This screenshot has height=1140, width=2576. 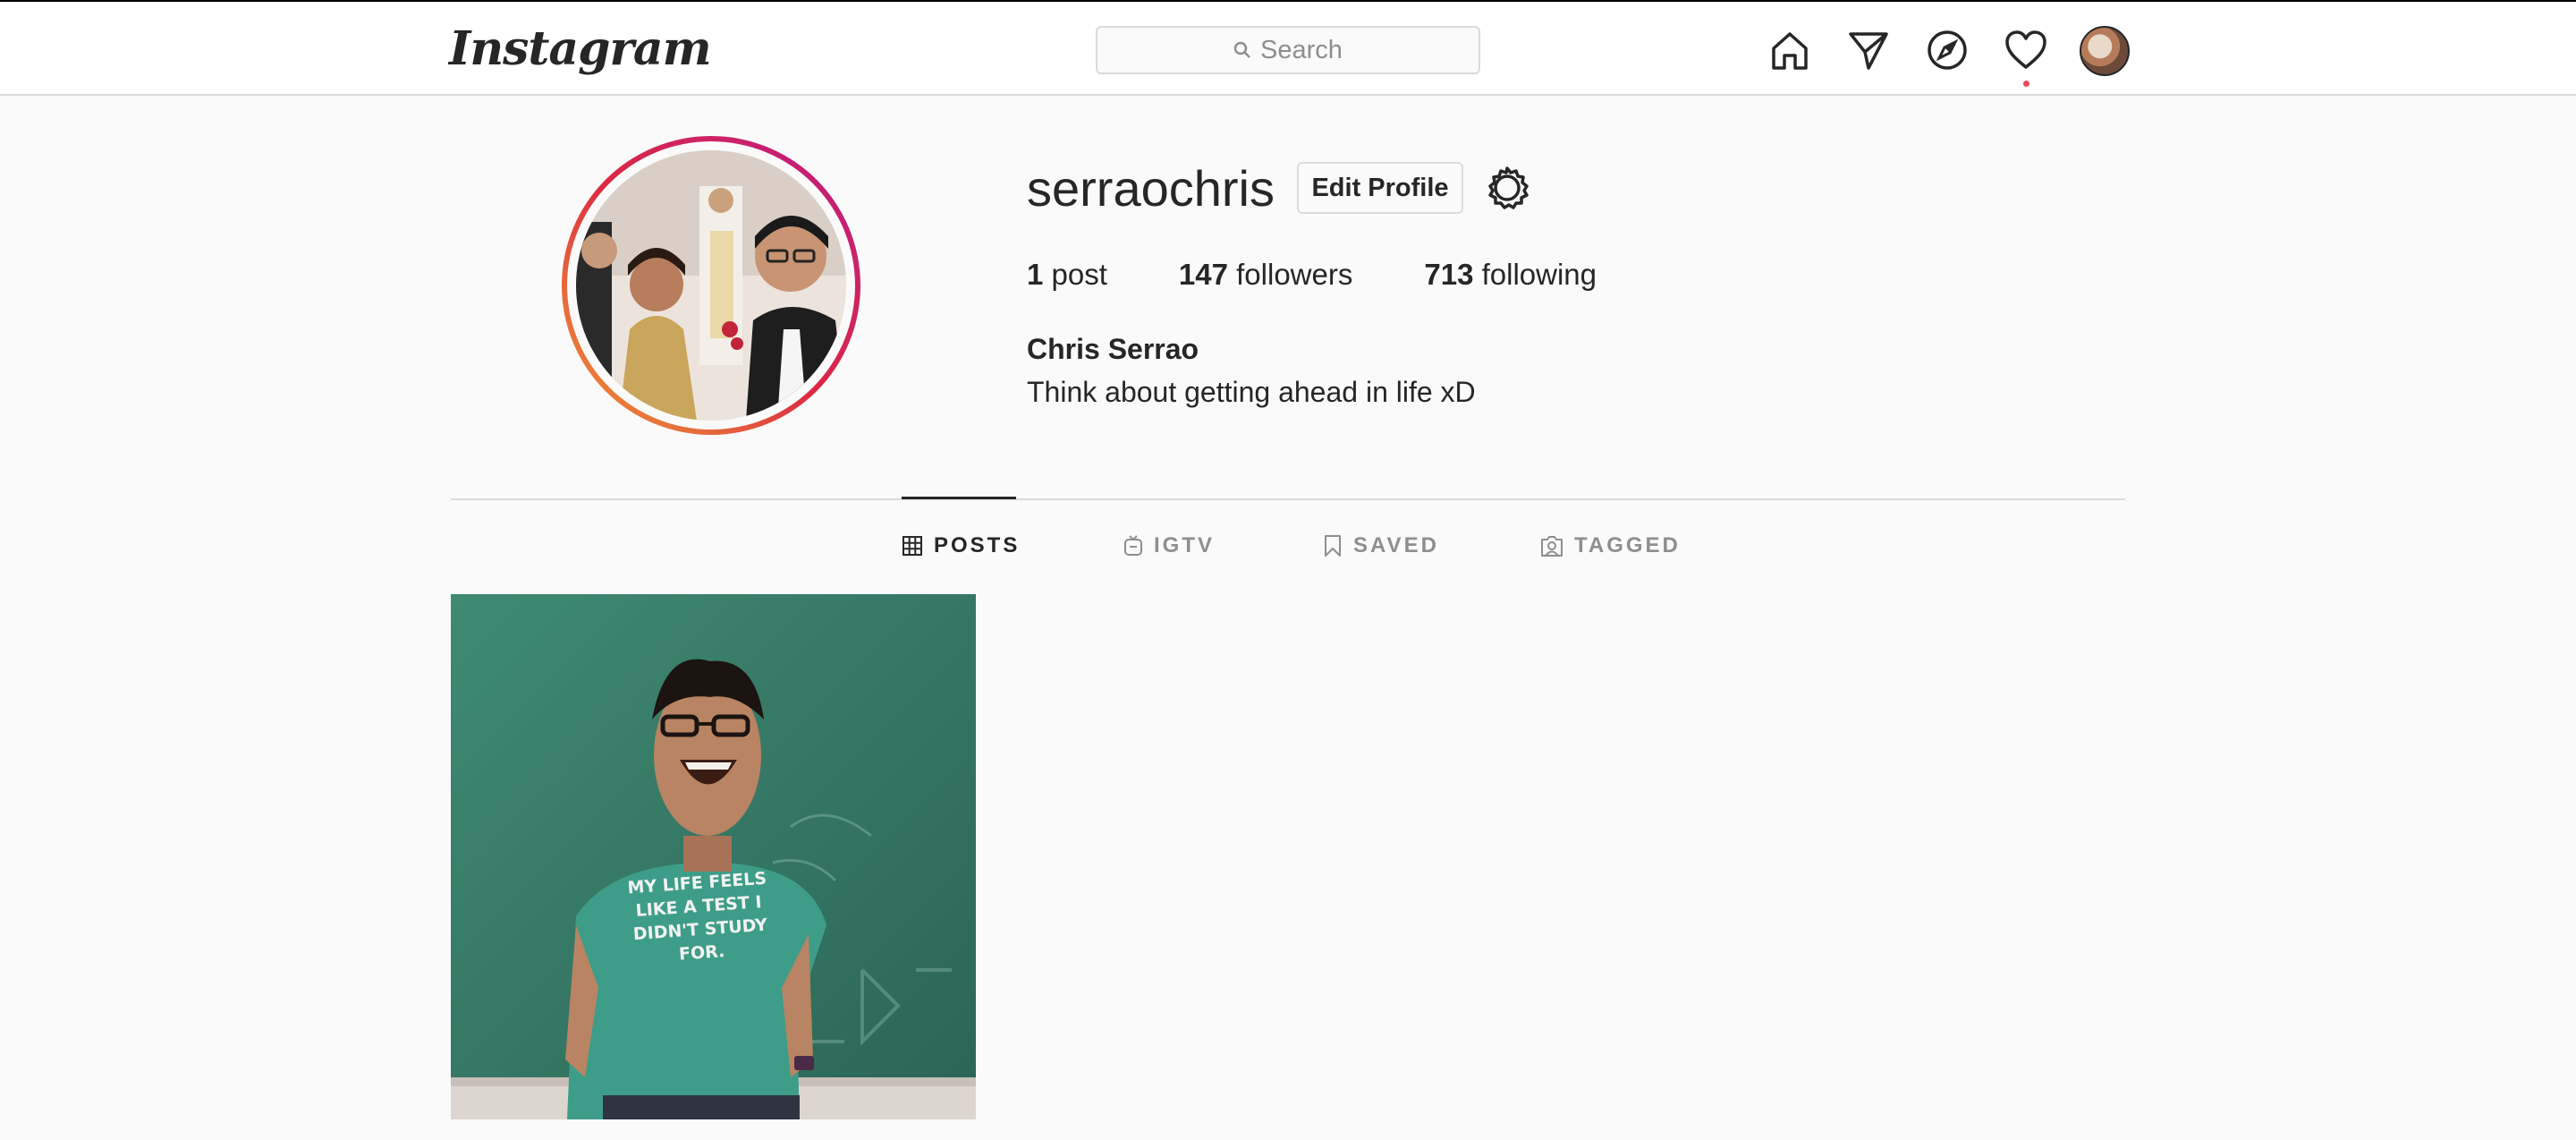 I want to click on nav-icons, so click(x=1950, y=52).